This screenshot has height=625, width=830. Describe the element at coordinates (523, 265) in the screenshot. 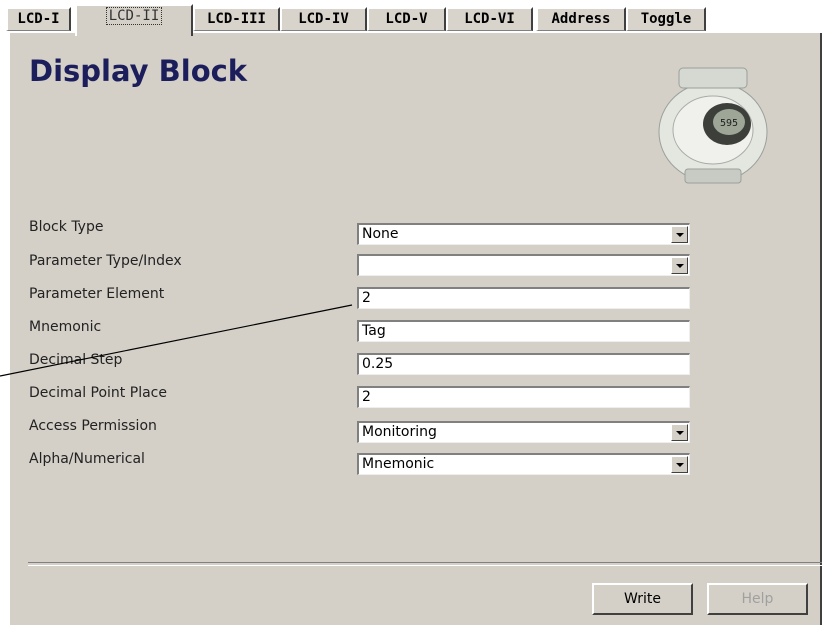

I see `parameter-type-index-dropdown` at that location.